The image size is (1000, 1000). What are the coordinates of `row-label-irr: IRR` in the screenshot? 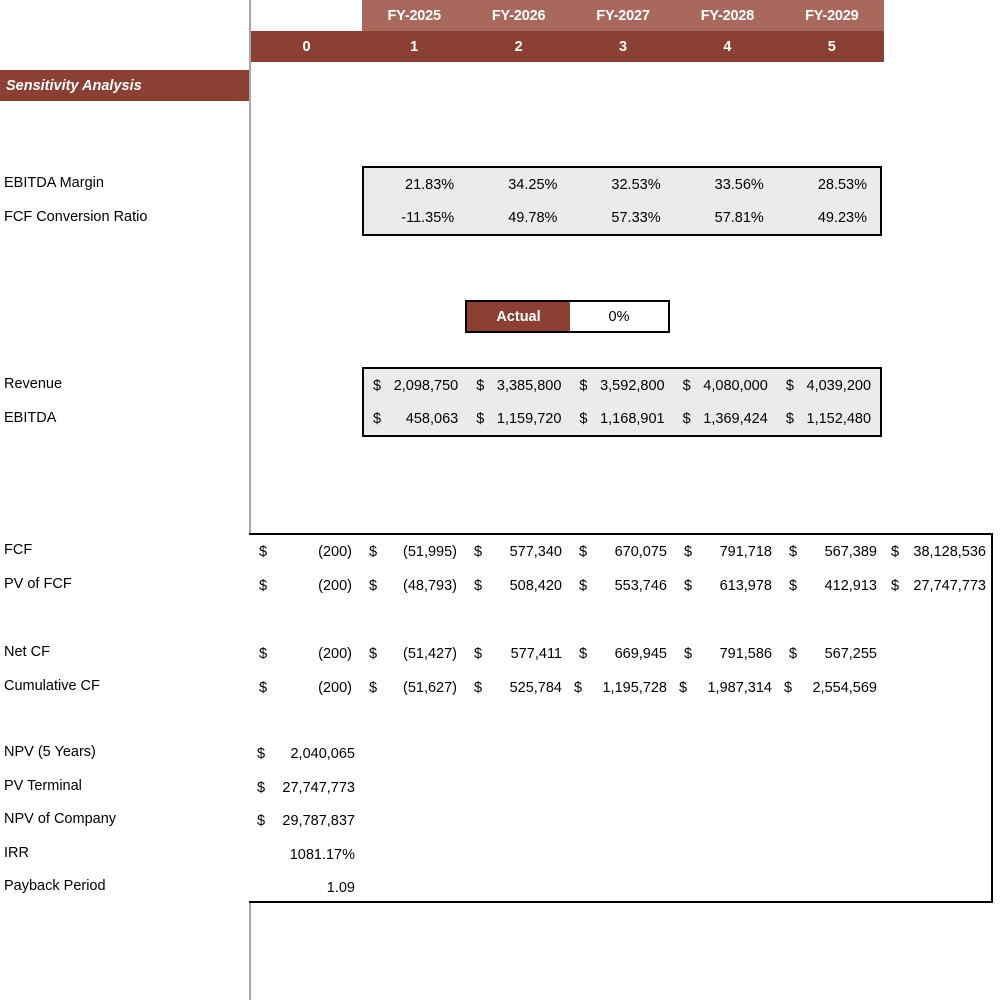 It's located at (16, 853).